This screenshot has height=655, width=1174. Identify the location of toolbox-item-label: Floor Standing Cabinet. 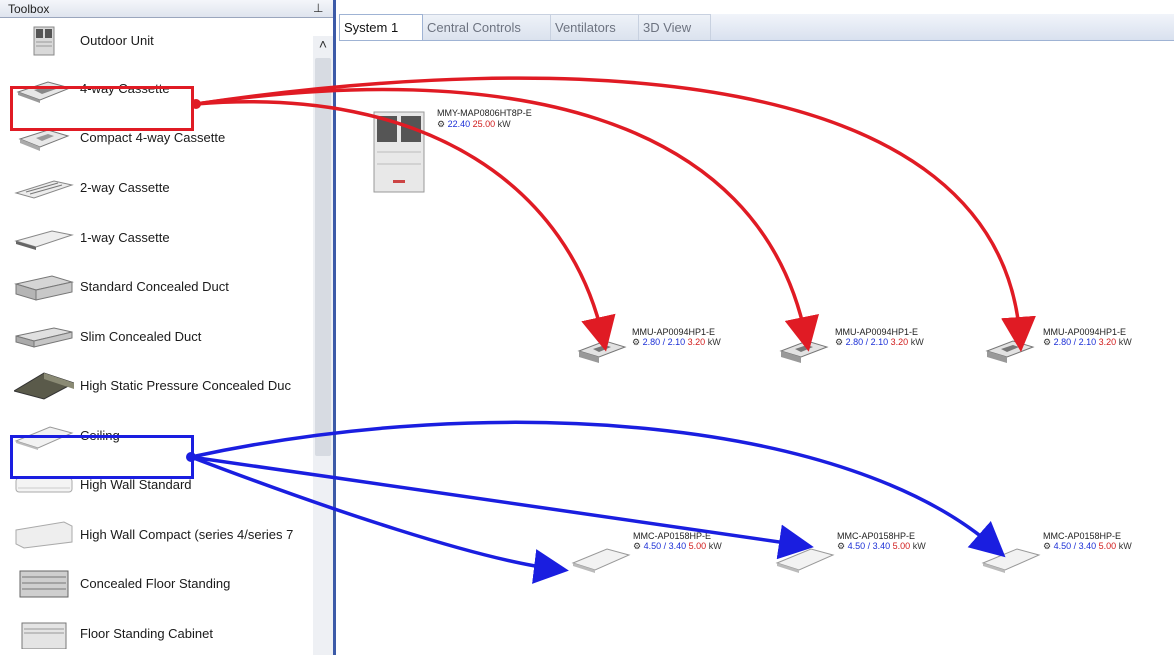
(146, 633).